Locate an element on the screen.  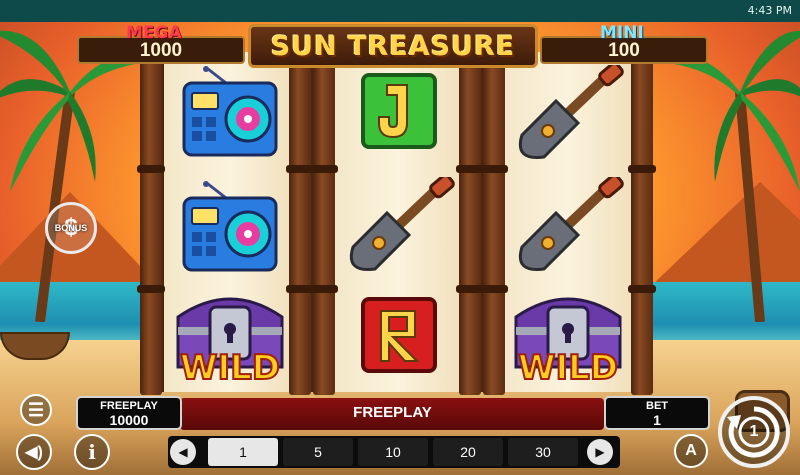
bet-option-10: 10 is located at coordinates (393, 452).